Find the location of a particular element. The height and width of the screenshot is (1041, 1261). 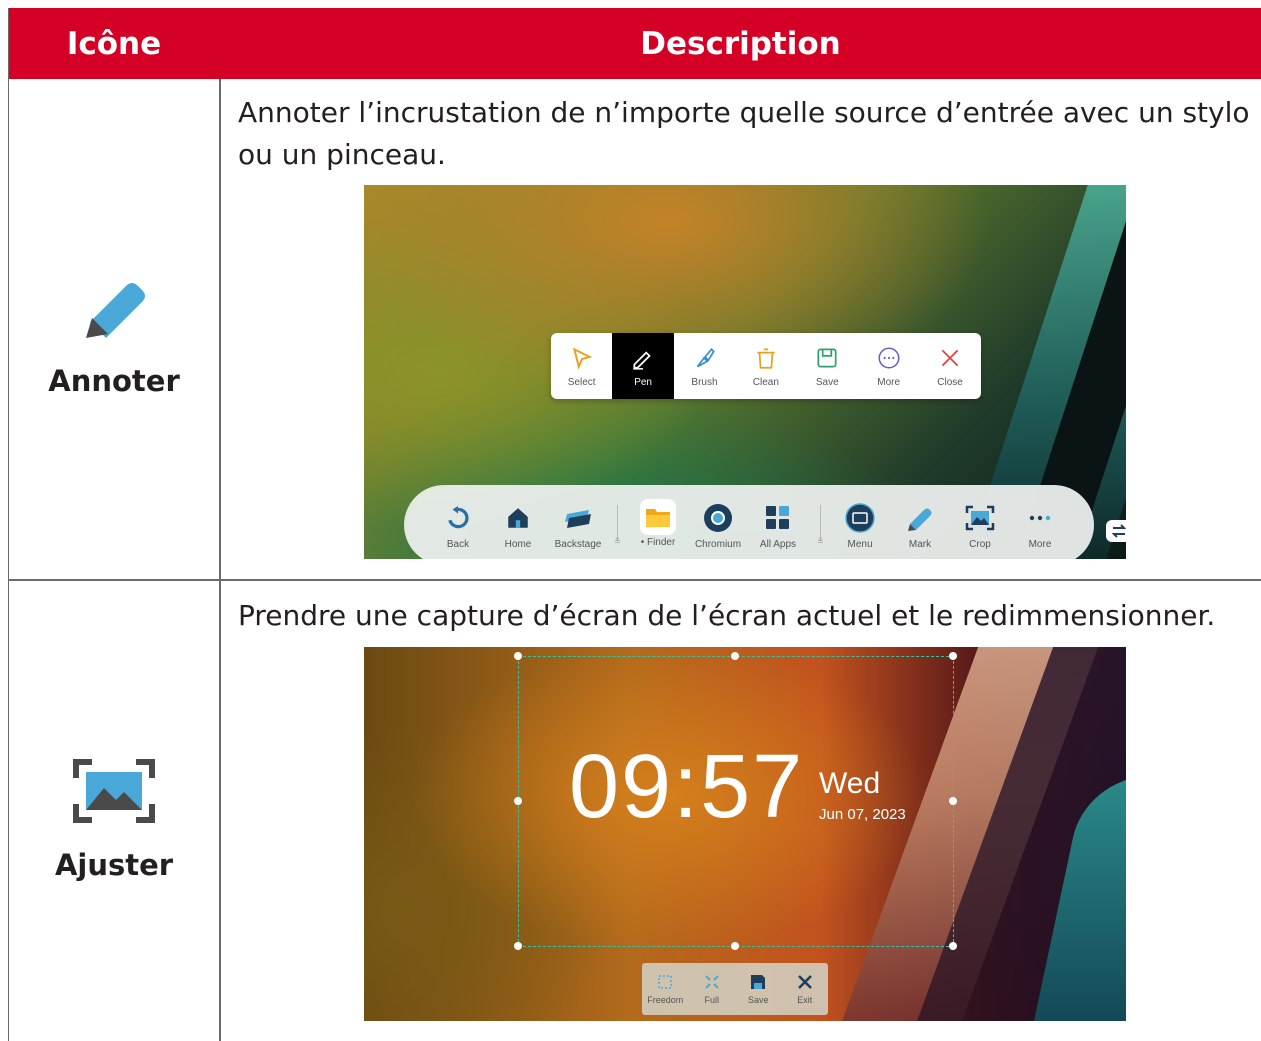

trash-icon is located at coordinates (766, 358).